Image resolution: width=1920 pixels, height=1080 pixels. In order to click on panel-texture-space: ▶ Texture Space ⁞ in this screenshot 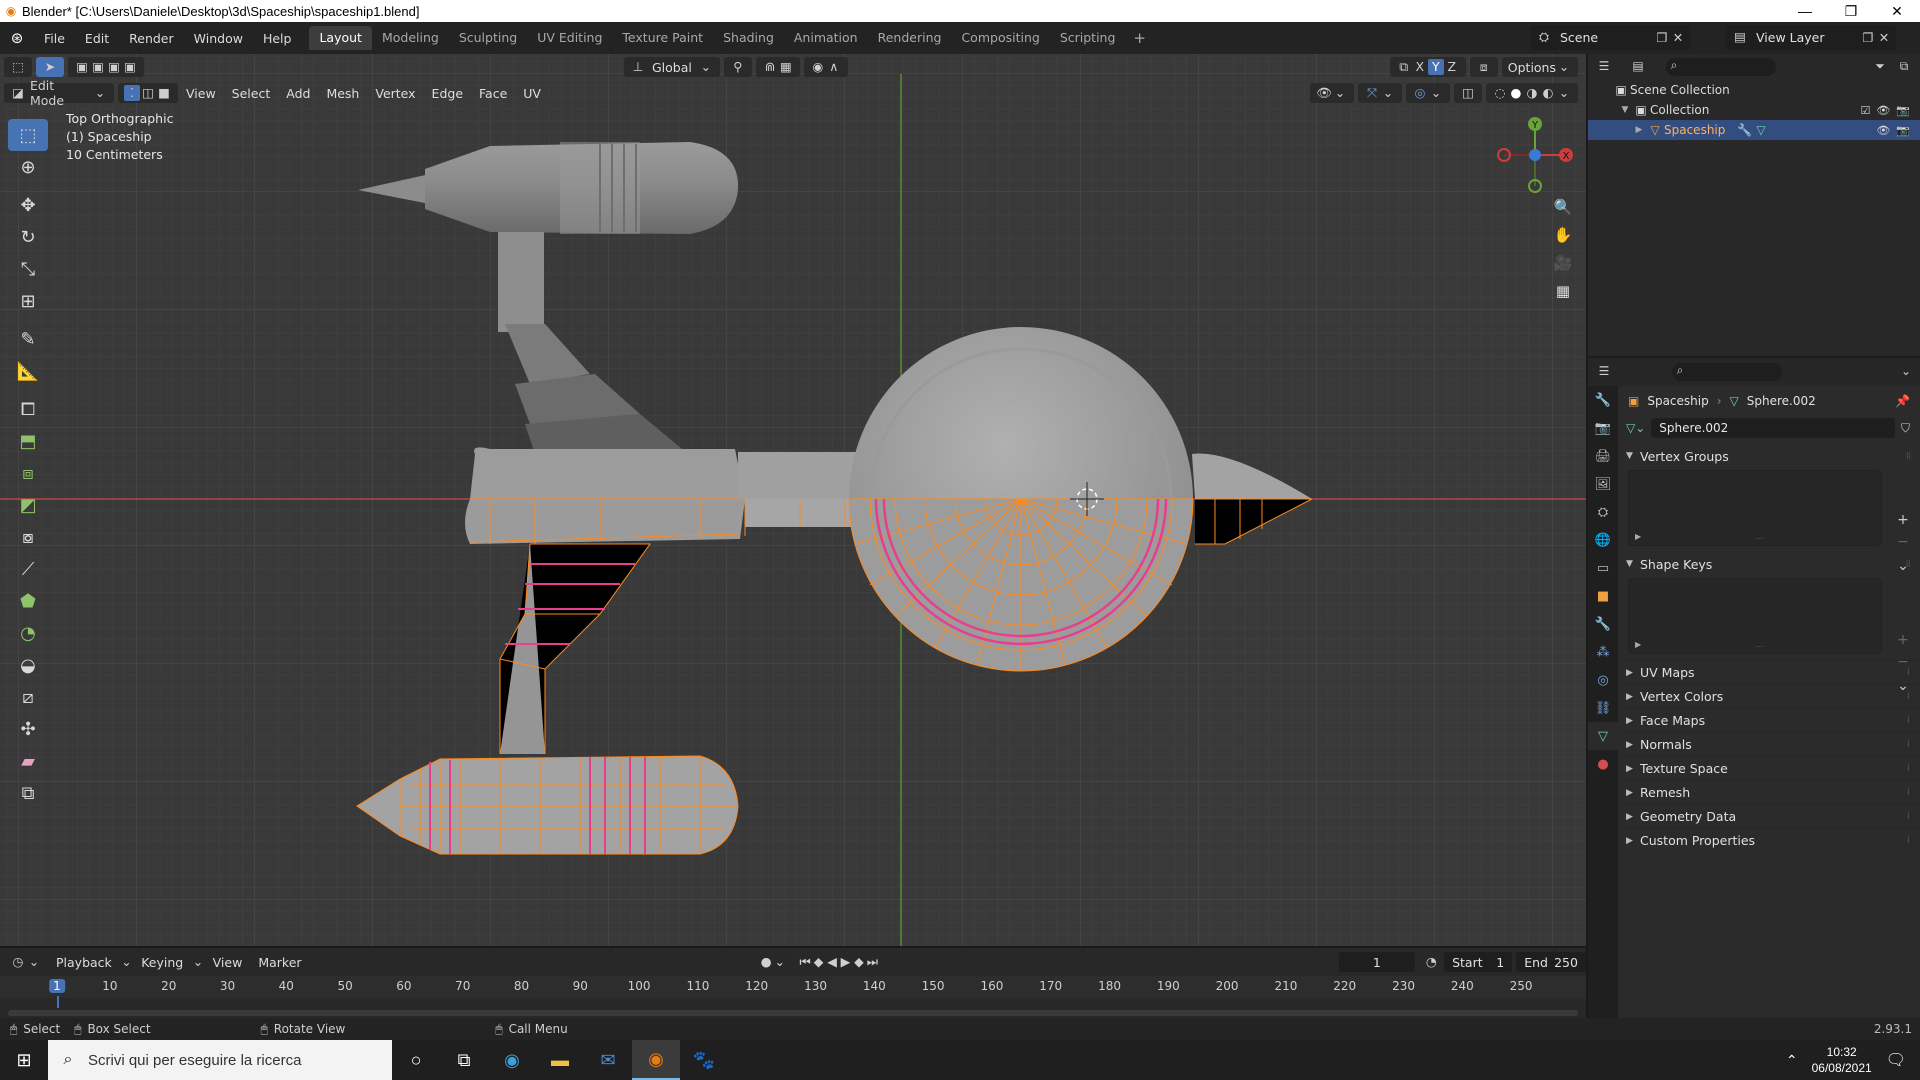, I will do `click(1769, 768)`.